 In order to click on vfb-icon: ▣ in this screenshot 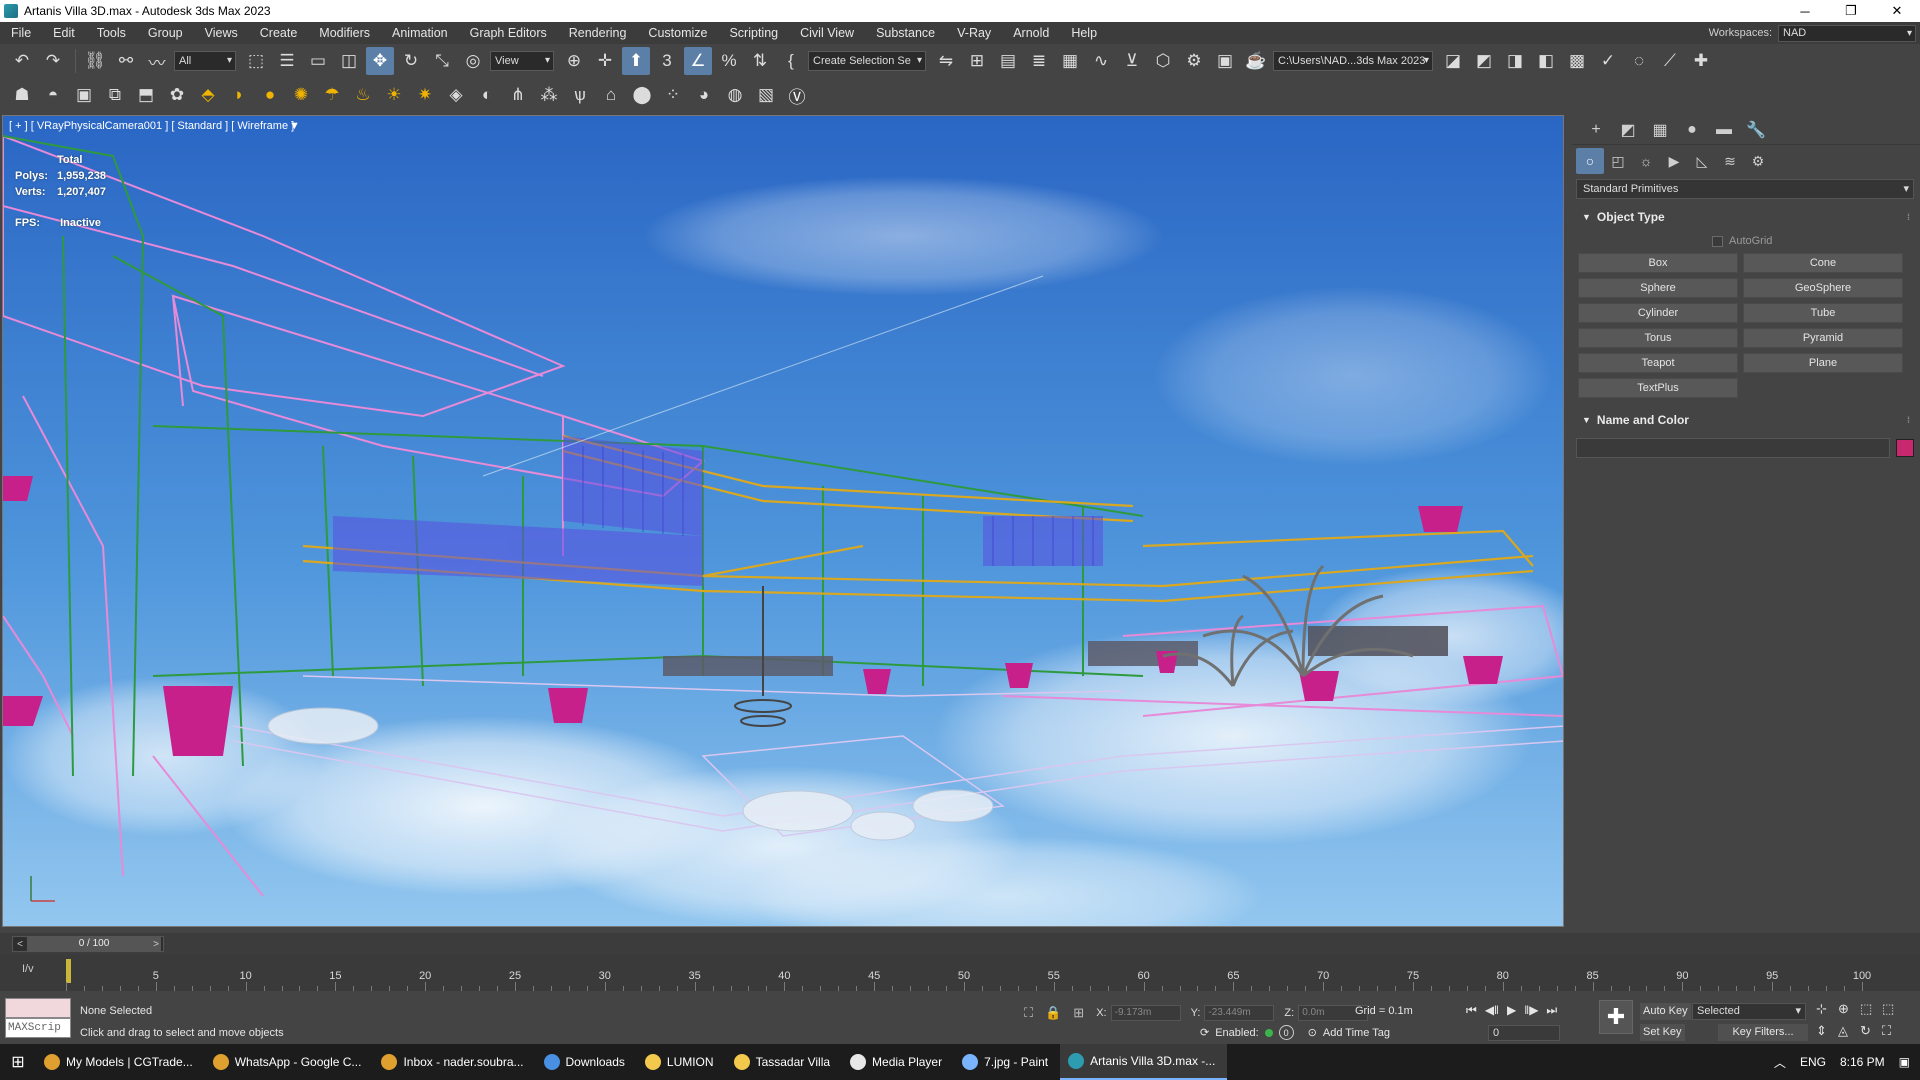, I will do `click(84, 95)`.